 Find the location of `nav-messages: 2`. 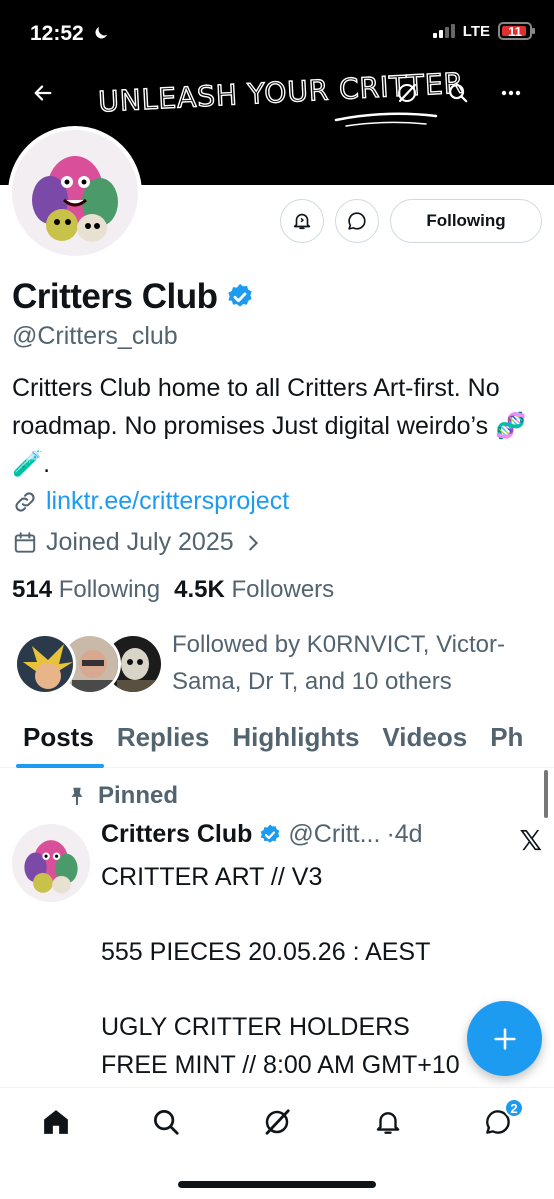

nav-messages: 2 is located at coordinates (501, 1120).